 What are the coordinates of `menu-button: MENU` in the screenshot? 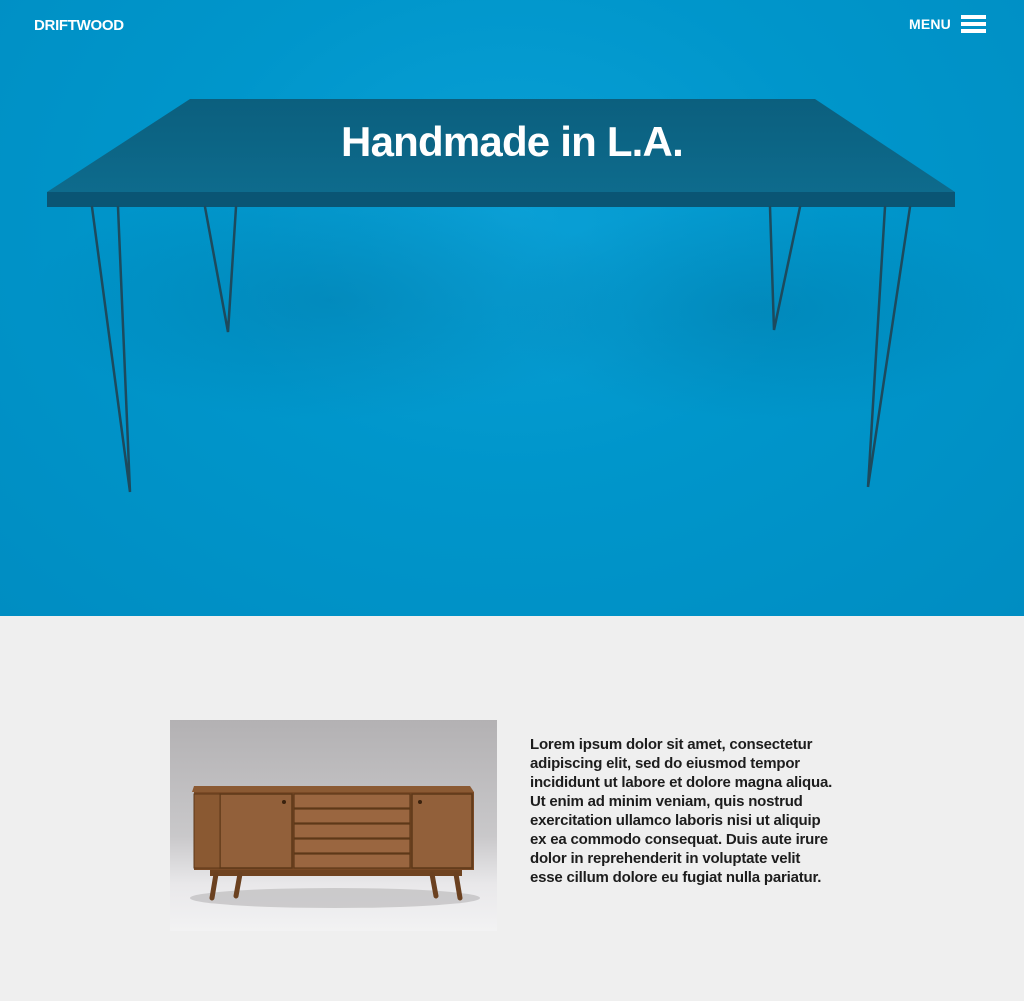 It's located at (947, 24).